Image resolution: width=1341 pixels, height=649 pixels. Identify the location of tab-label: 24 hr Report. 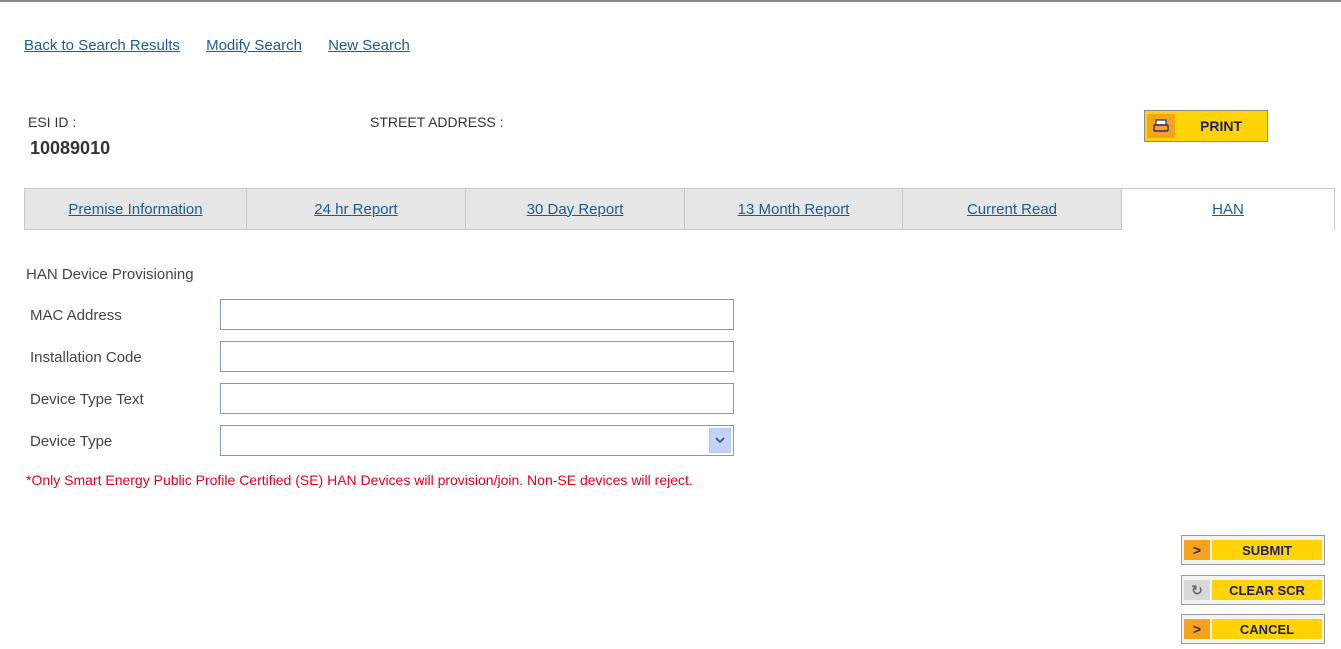
(356, 209).